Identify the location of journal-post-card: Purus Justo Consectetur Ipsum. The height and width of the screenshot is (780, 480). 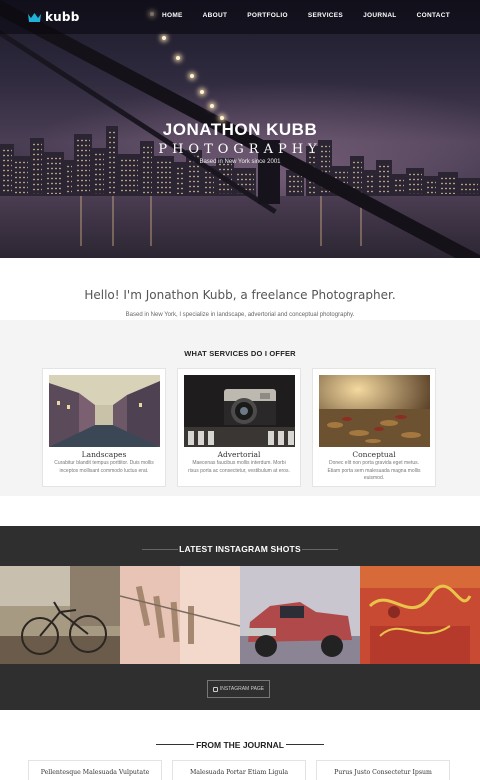
(383, 770).